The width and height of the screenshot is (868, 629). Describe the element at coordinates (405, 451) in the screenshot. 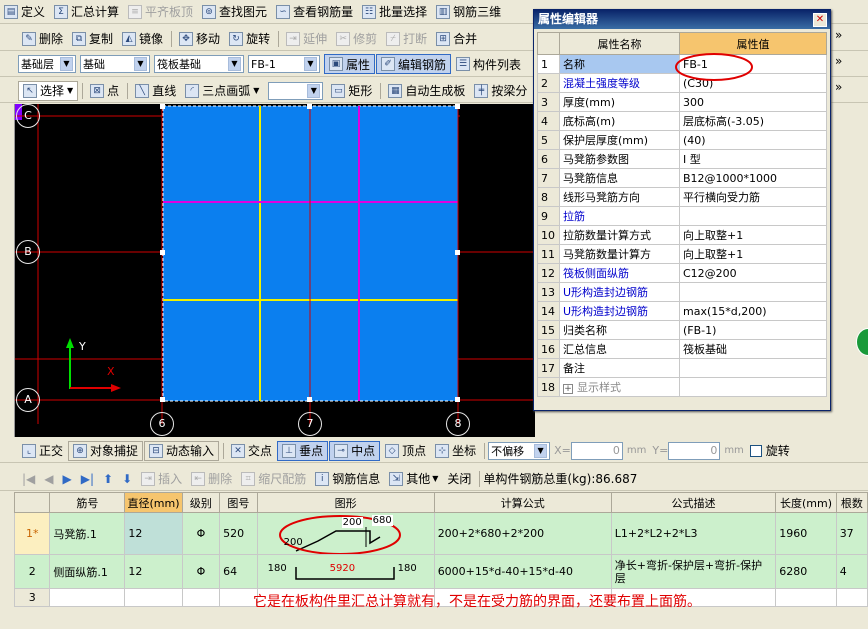

I see `vertex-button: ◇ 顶点` at that location.